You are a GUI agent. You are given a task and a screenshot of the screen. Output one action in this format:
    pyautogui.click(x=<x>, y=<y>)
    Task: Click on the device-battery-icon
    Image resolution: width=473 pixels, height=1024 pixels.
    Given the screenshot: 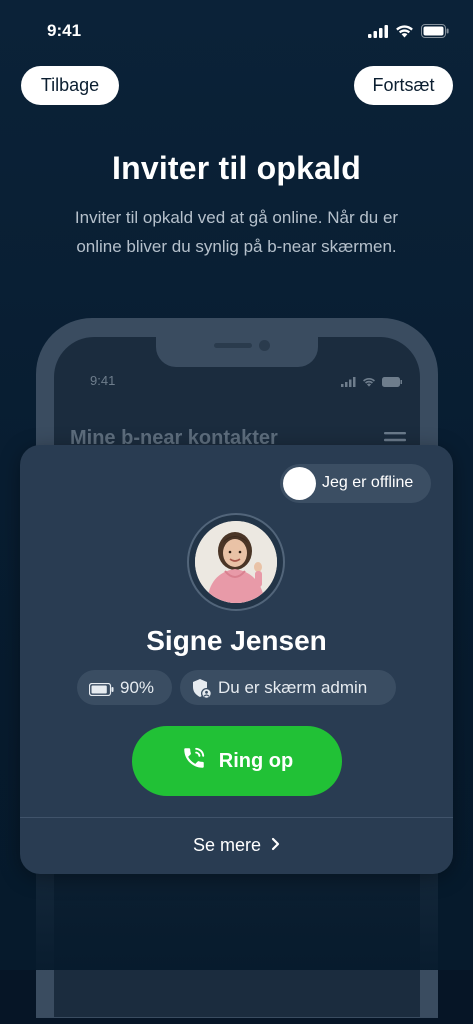 What is the action you would take?
    pyautogui.click(x=101, y=691)
    